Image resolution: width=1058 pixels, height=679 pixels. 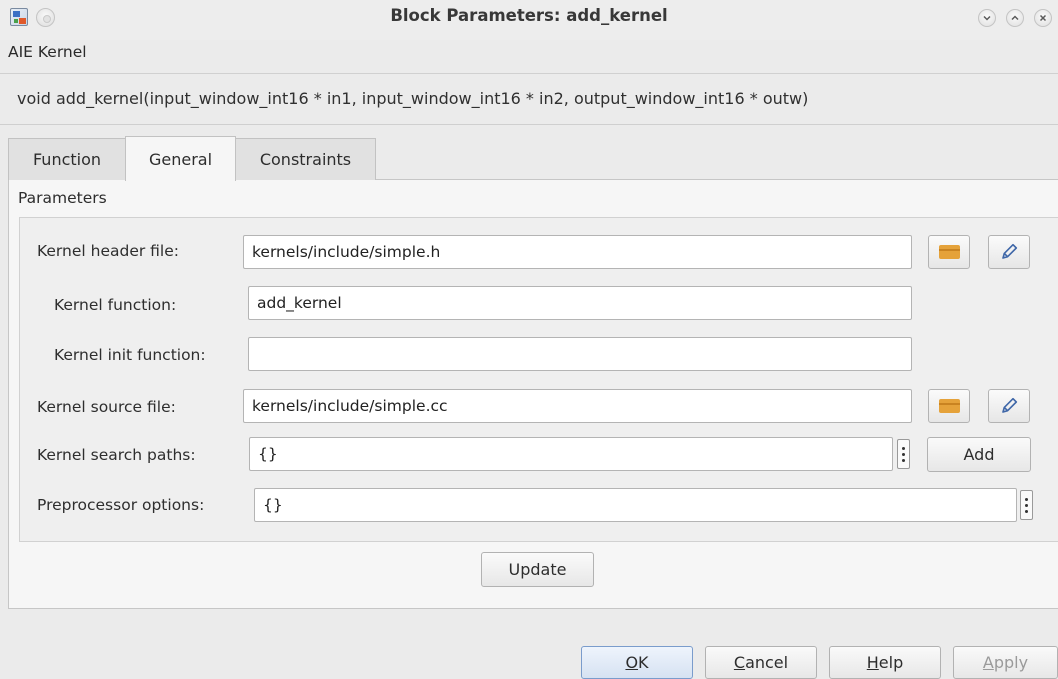 I want to click on apply-button: Apply, so click(x=1005, y=662).